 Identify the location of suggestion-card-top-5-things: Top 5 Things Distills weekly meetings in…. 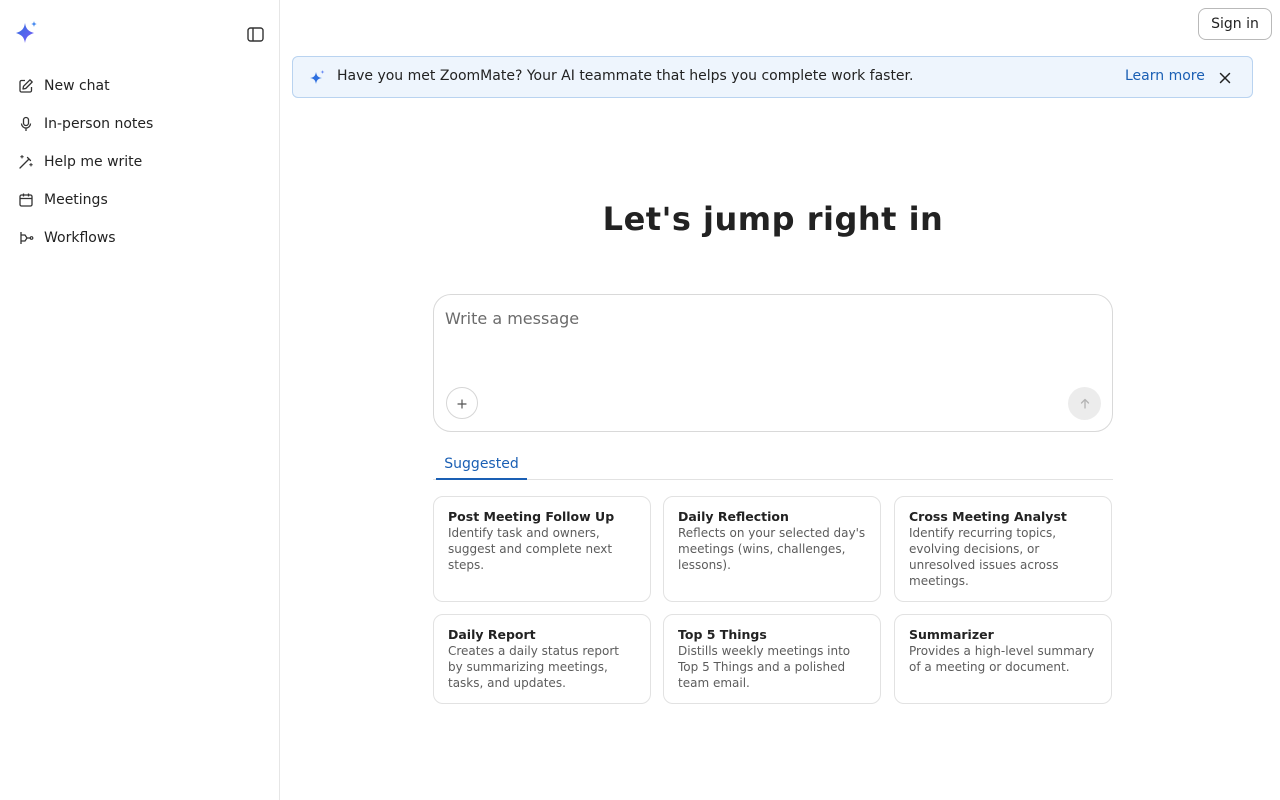
(772, 659).